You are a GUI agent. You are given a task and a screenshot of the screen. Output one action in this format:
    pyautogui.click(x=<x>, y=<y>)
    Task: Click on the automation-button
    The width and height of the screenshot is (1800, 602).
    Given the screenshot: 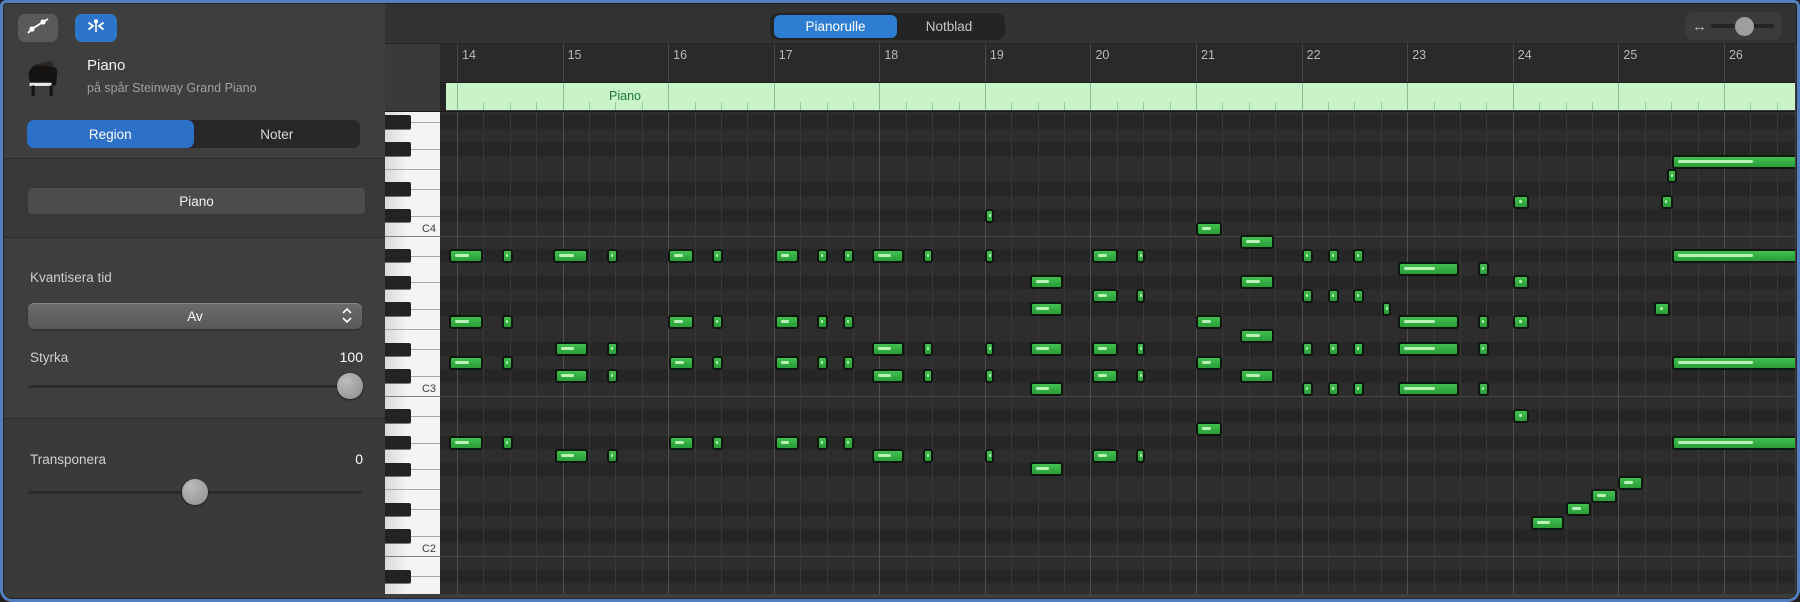 What is the action you would take?
    pyautogui.click(x=38, y=28)
    